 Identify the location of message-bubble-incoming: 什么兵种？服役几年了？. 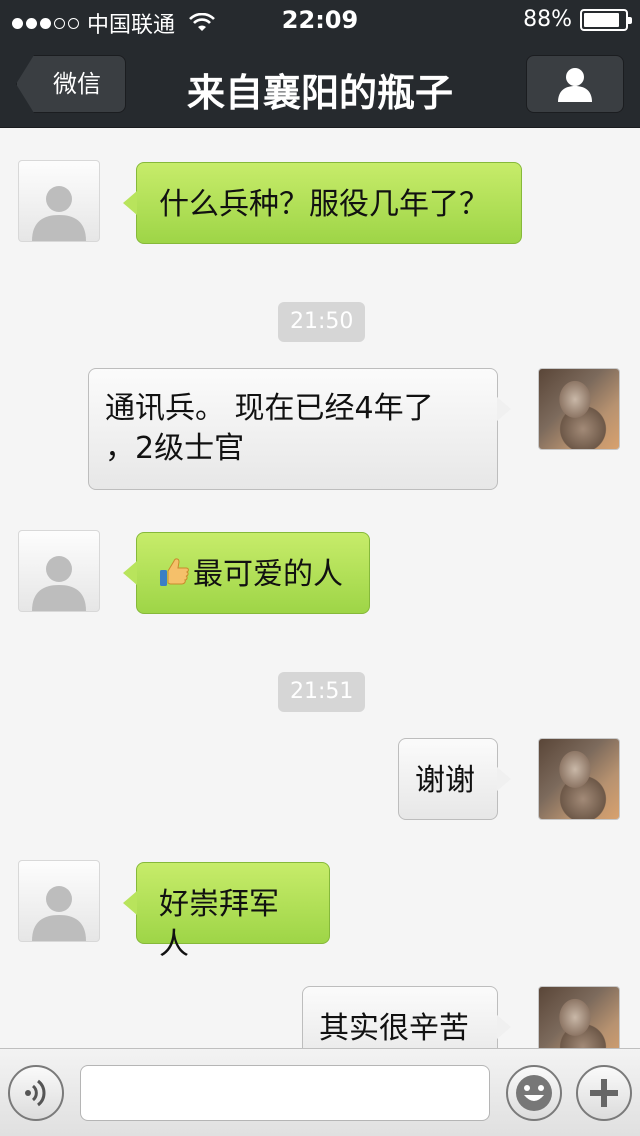
(322, 203).